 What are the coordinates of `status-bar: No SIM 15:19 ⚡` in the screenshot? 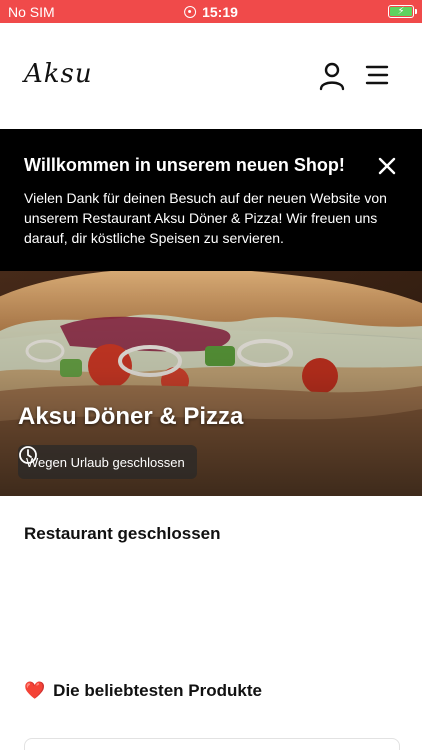 It's located at (211, 11).